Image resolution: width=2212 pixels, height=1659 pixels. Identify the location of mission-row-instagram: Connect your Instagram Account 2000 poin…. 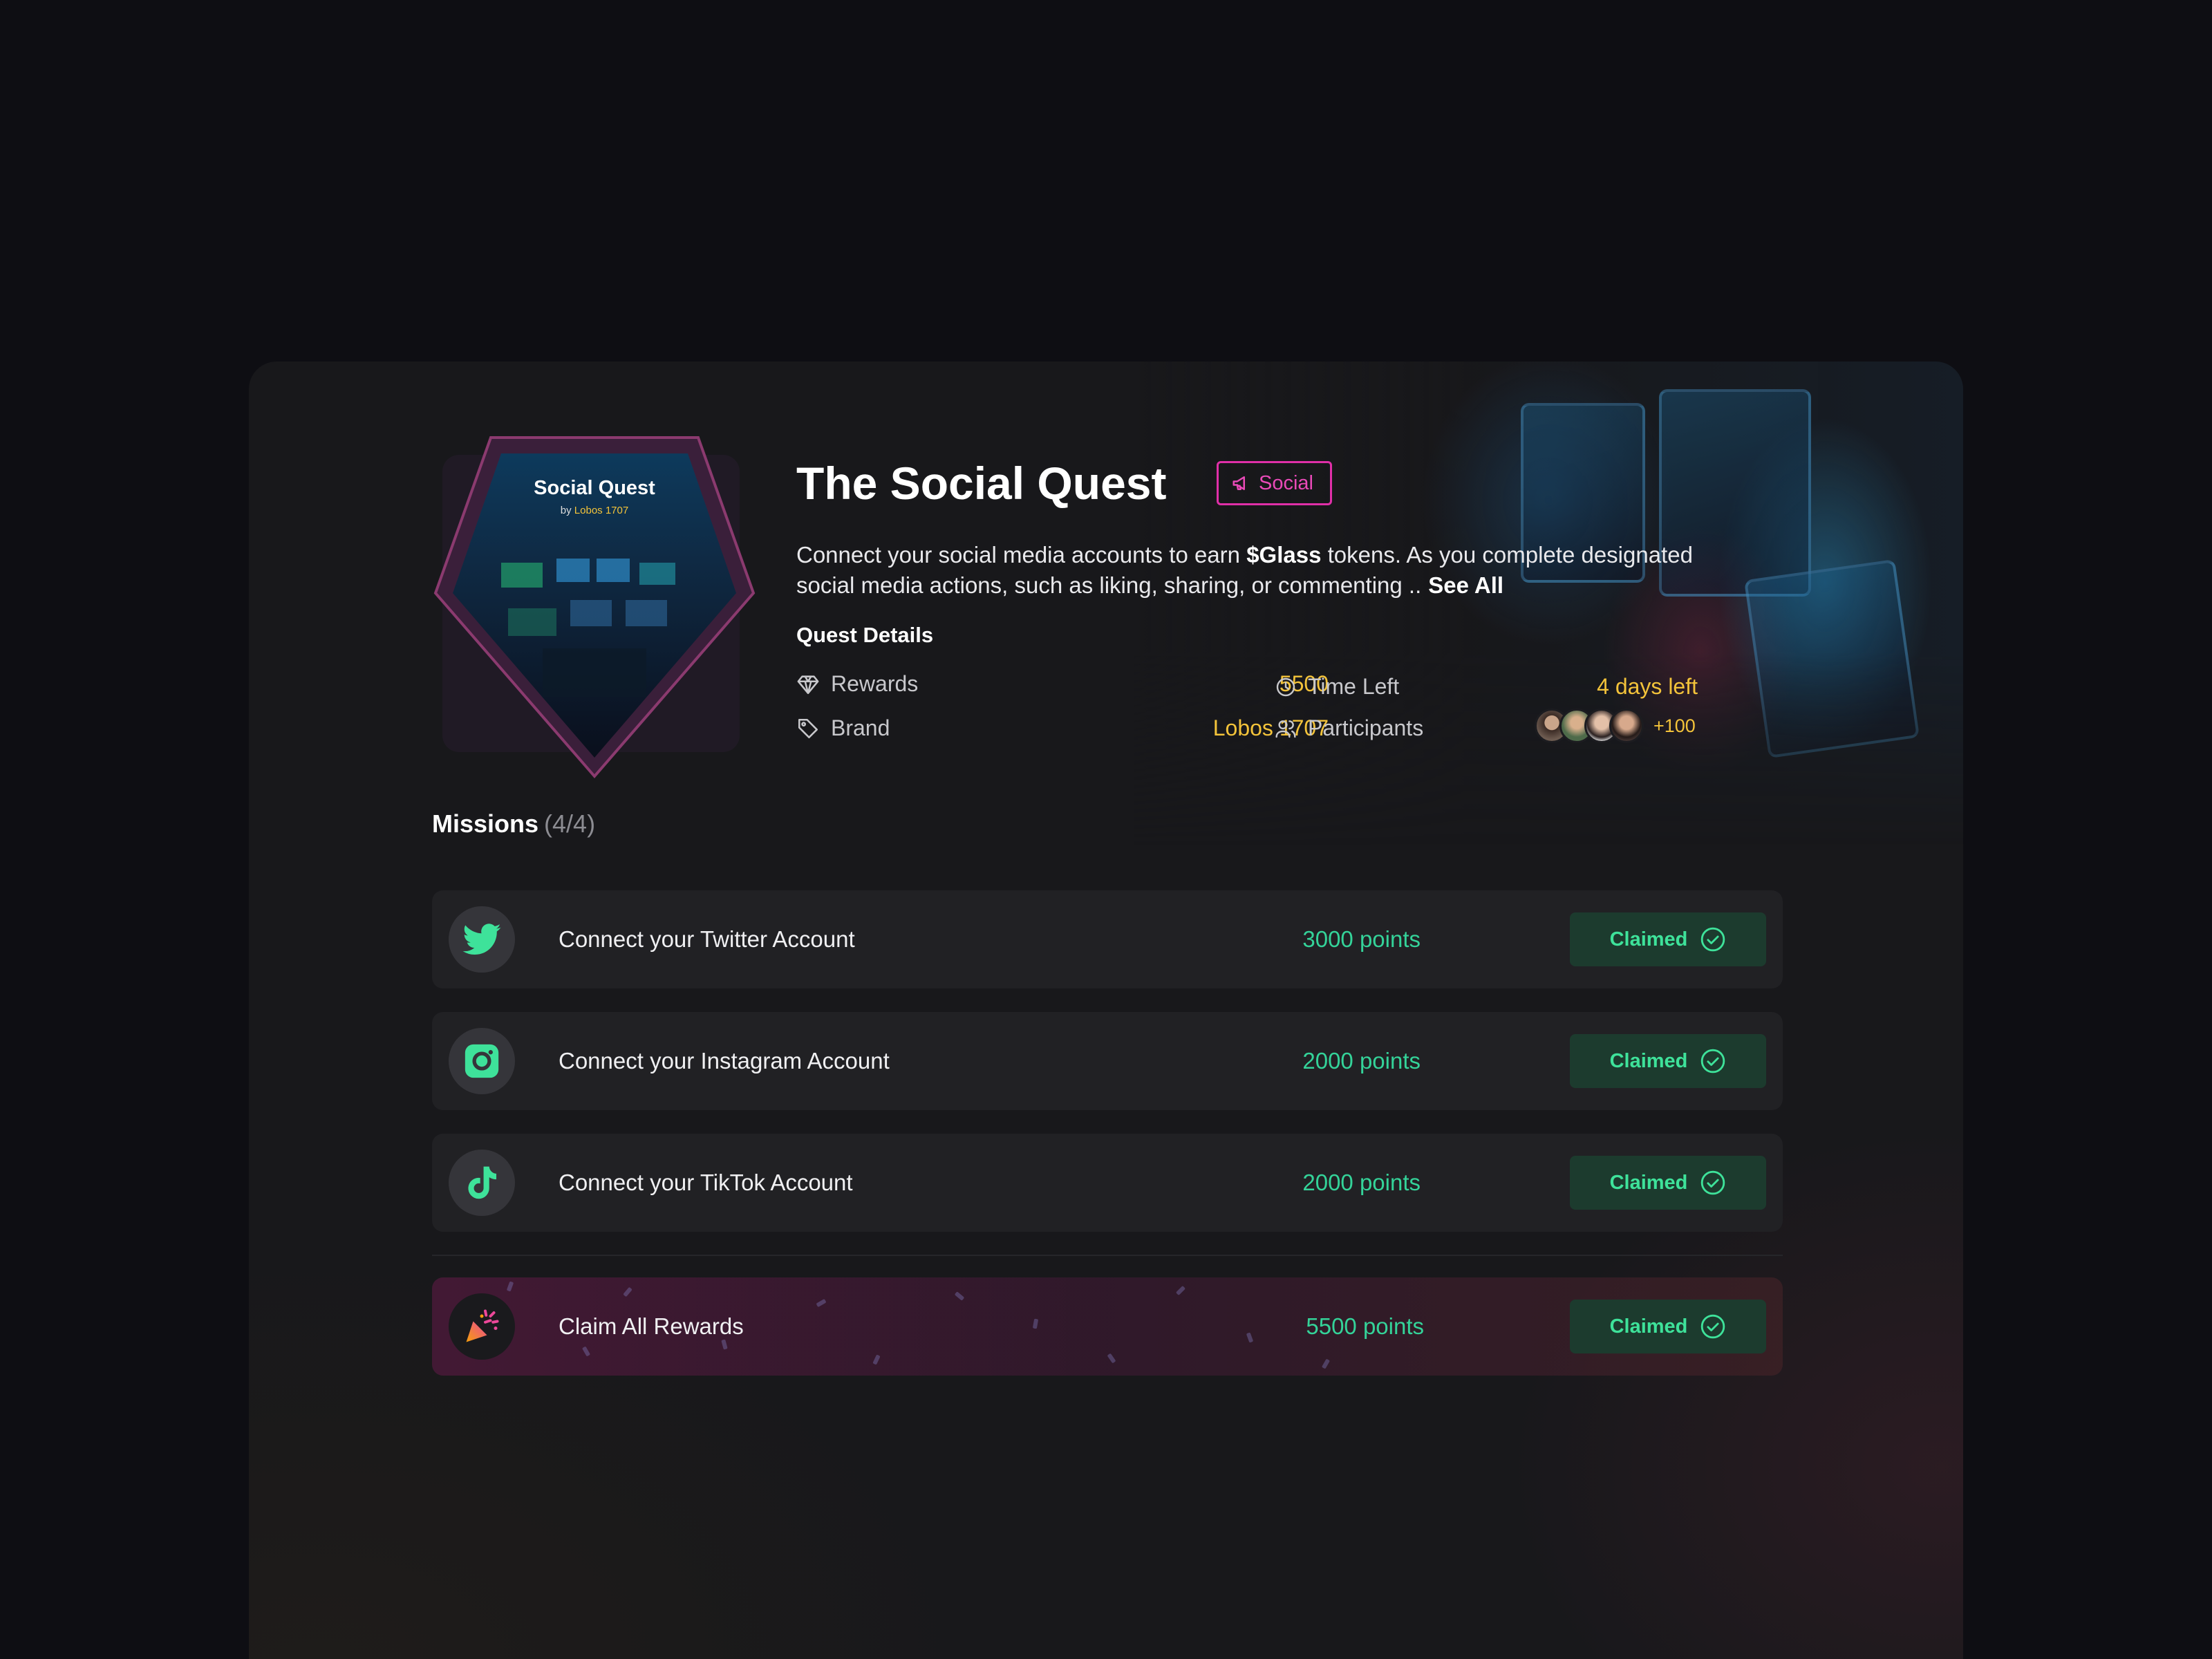
(1107, 1061).